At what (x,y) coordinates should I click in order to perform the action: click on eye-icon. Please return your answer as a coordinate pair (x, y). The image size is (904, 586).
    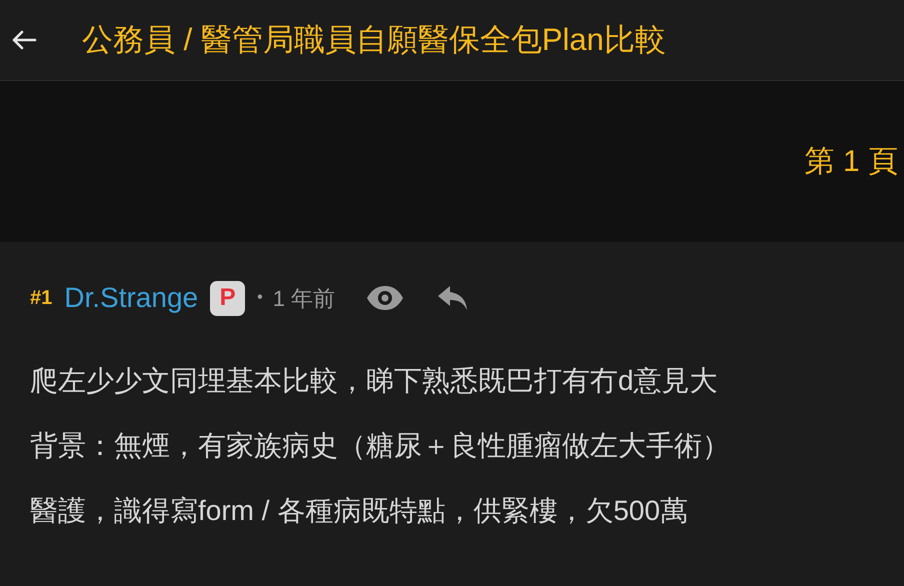
    Looking at the image, I should click on (385, 298).